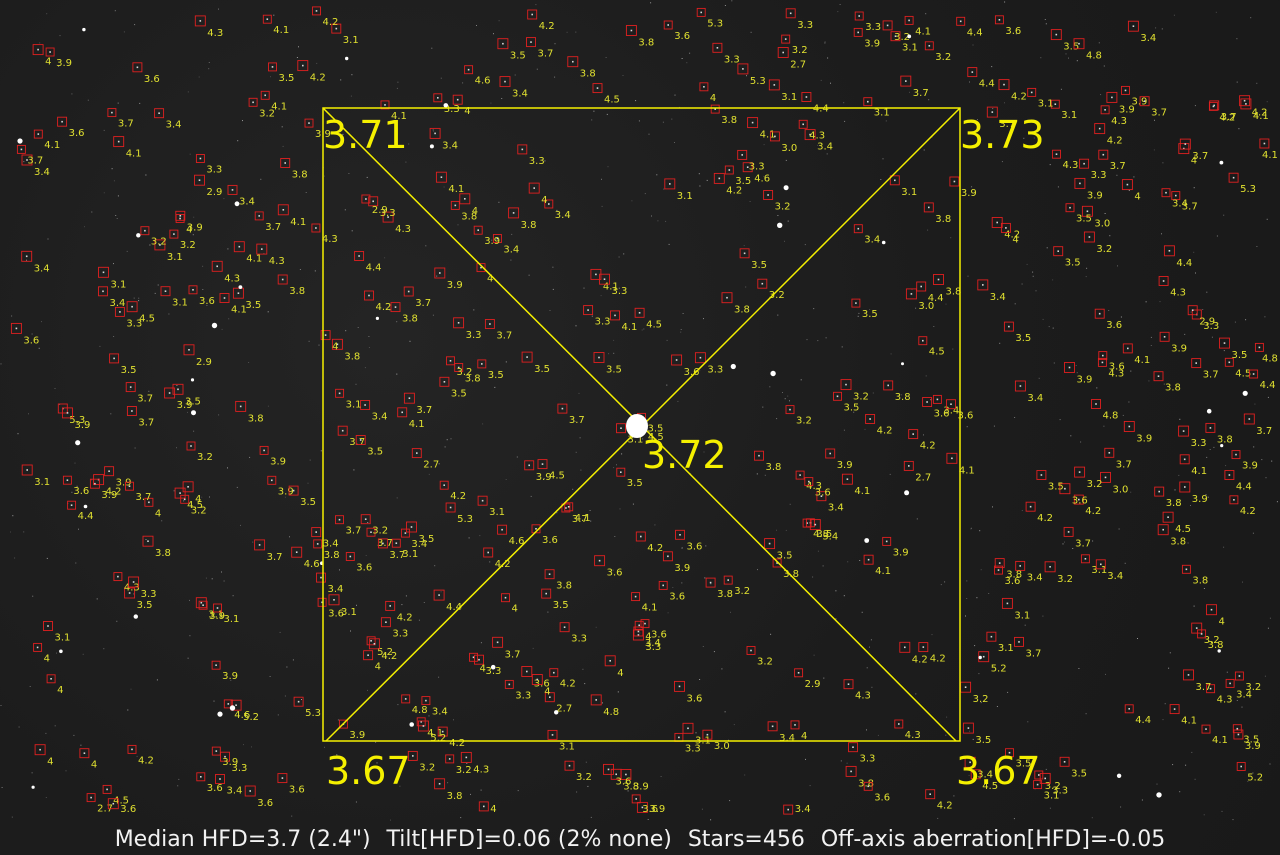 The image size is (1280, 855). Describe the element at coordinates (817, 135) in the screenshot. I see `star-hfd-label: 4.3` at that location.